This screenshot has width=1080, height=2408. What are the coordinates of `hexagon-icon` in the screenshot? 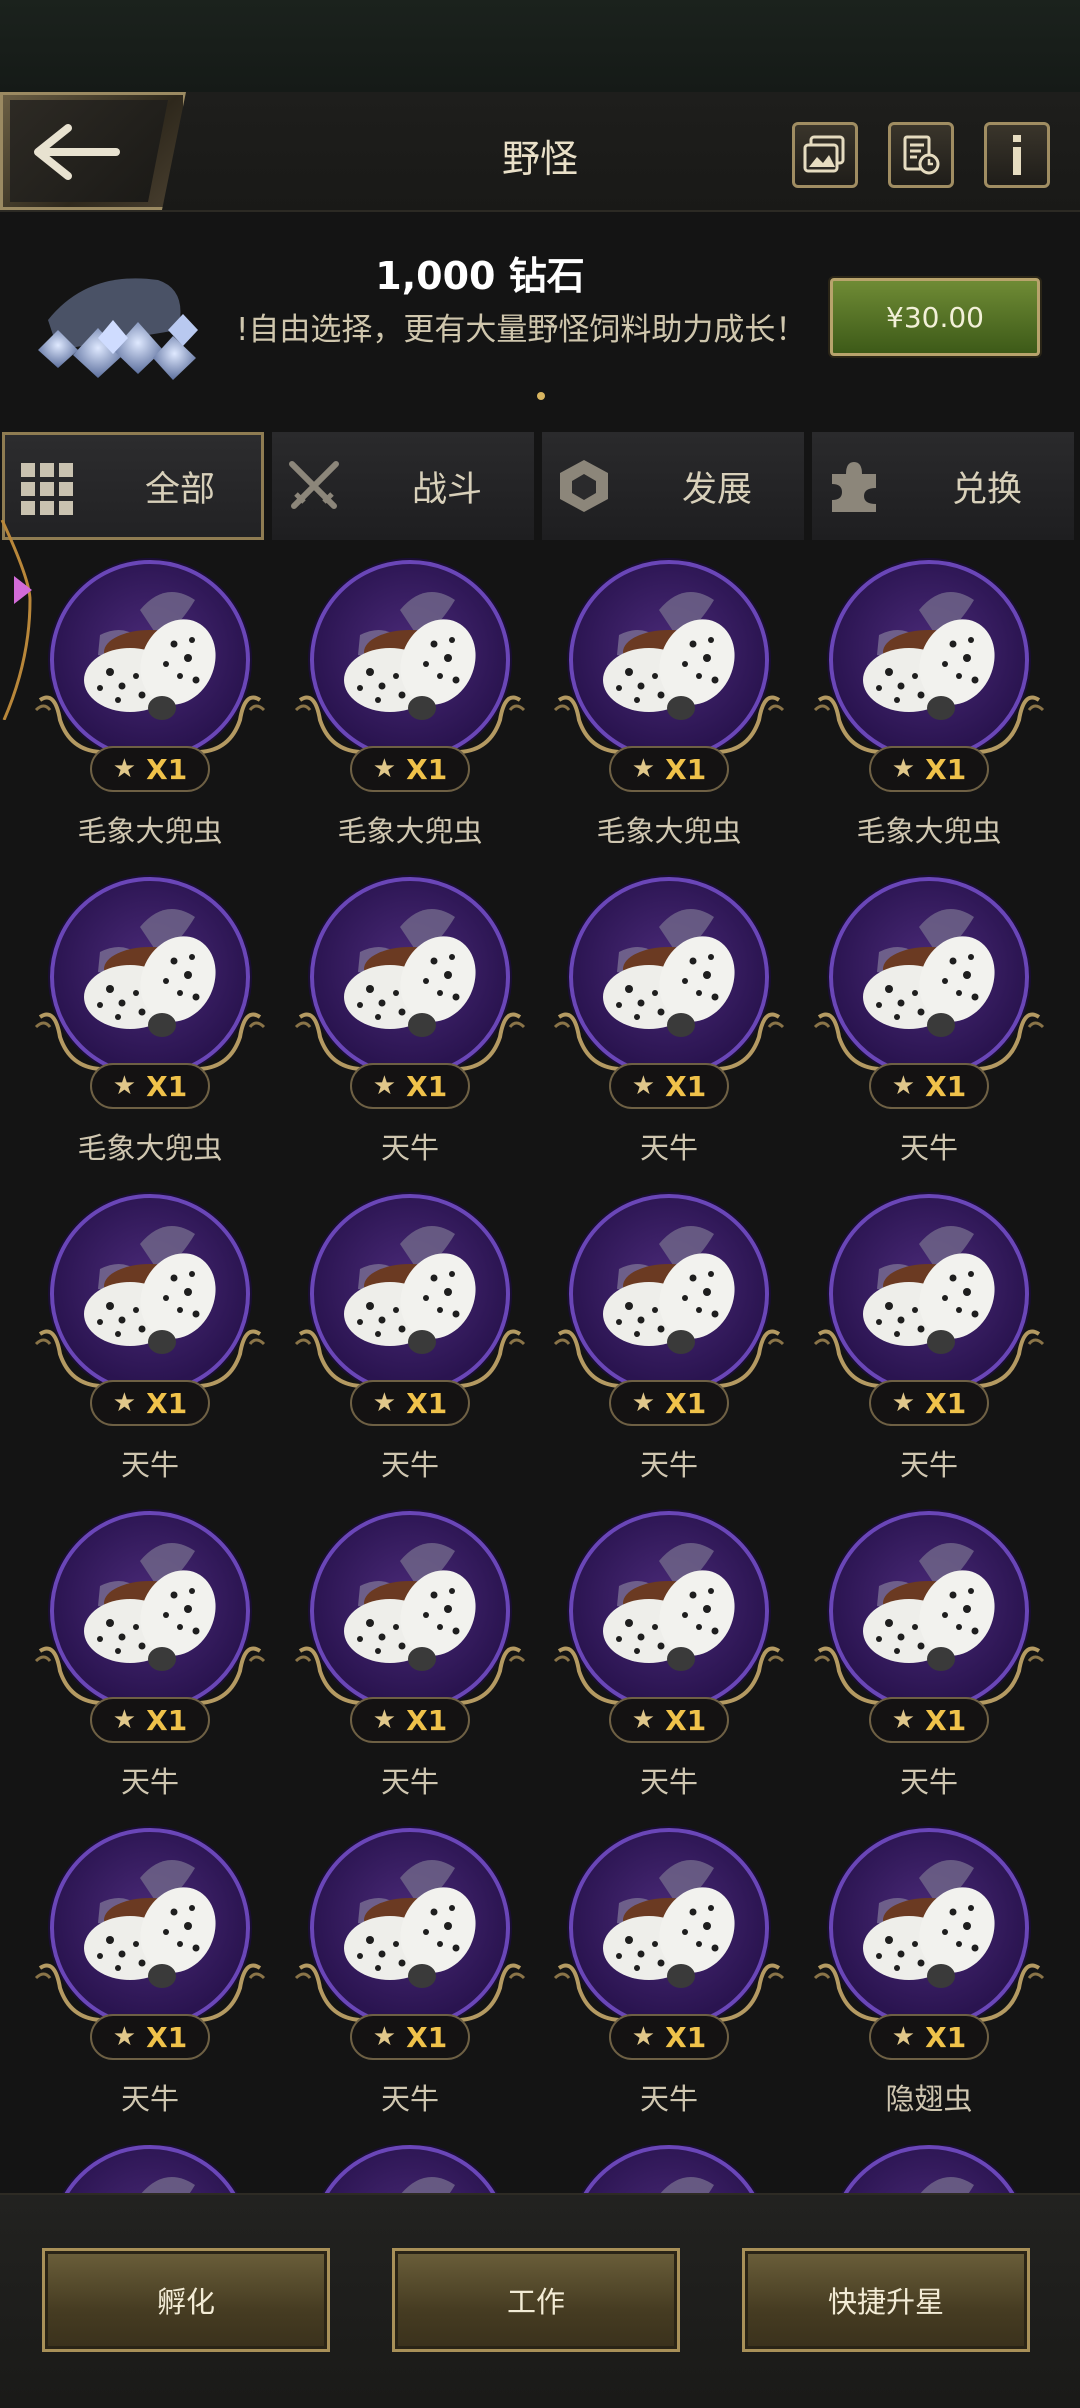 It's located at (584, 486).